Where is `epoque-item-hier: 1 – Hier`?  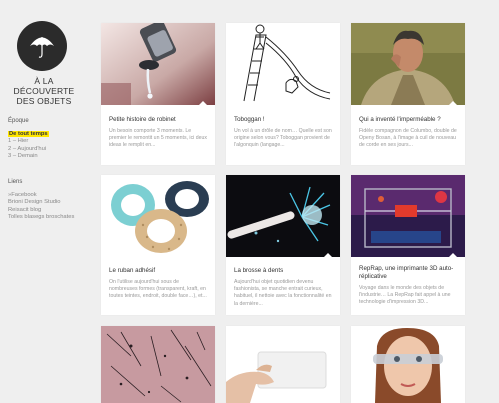 epoque-item-hier: 1 – Hier is located at coordinates (28, 141).